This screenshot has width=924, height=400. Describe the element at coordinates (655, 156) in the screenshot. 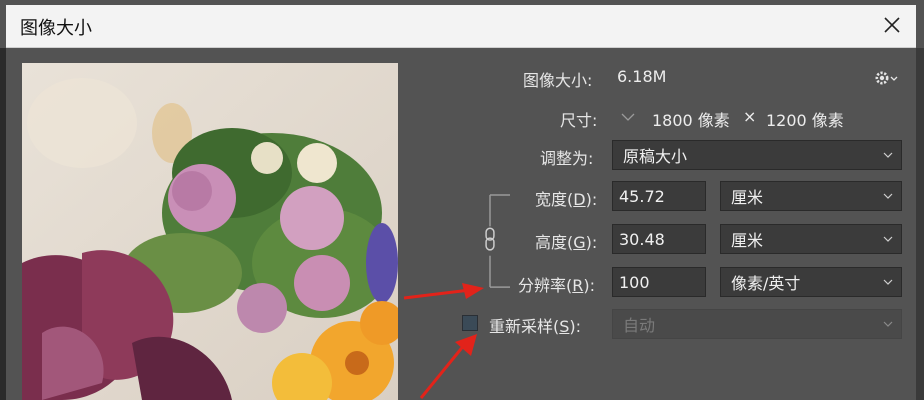

I see `fit-to-value: 原稿大小` at that location.